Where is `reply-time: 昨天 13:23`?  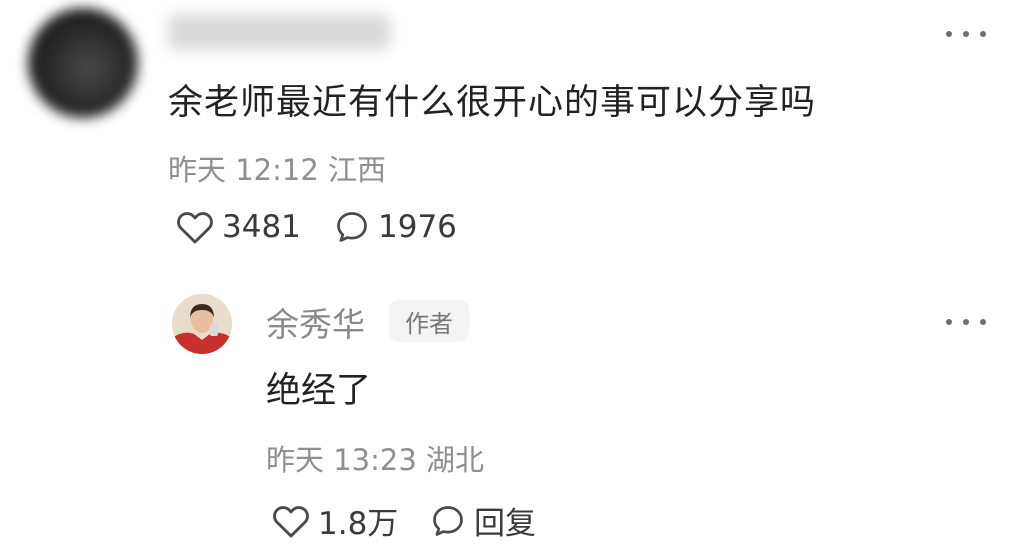 reply-time: 昨天 13:23 is located at coordinates (341, 460).